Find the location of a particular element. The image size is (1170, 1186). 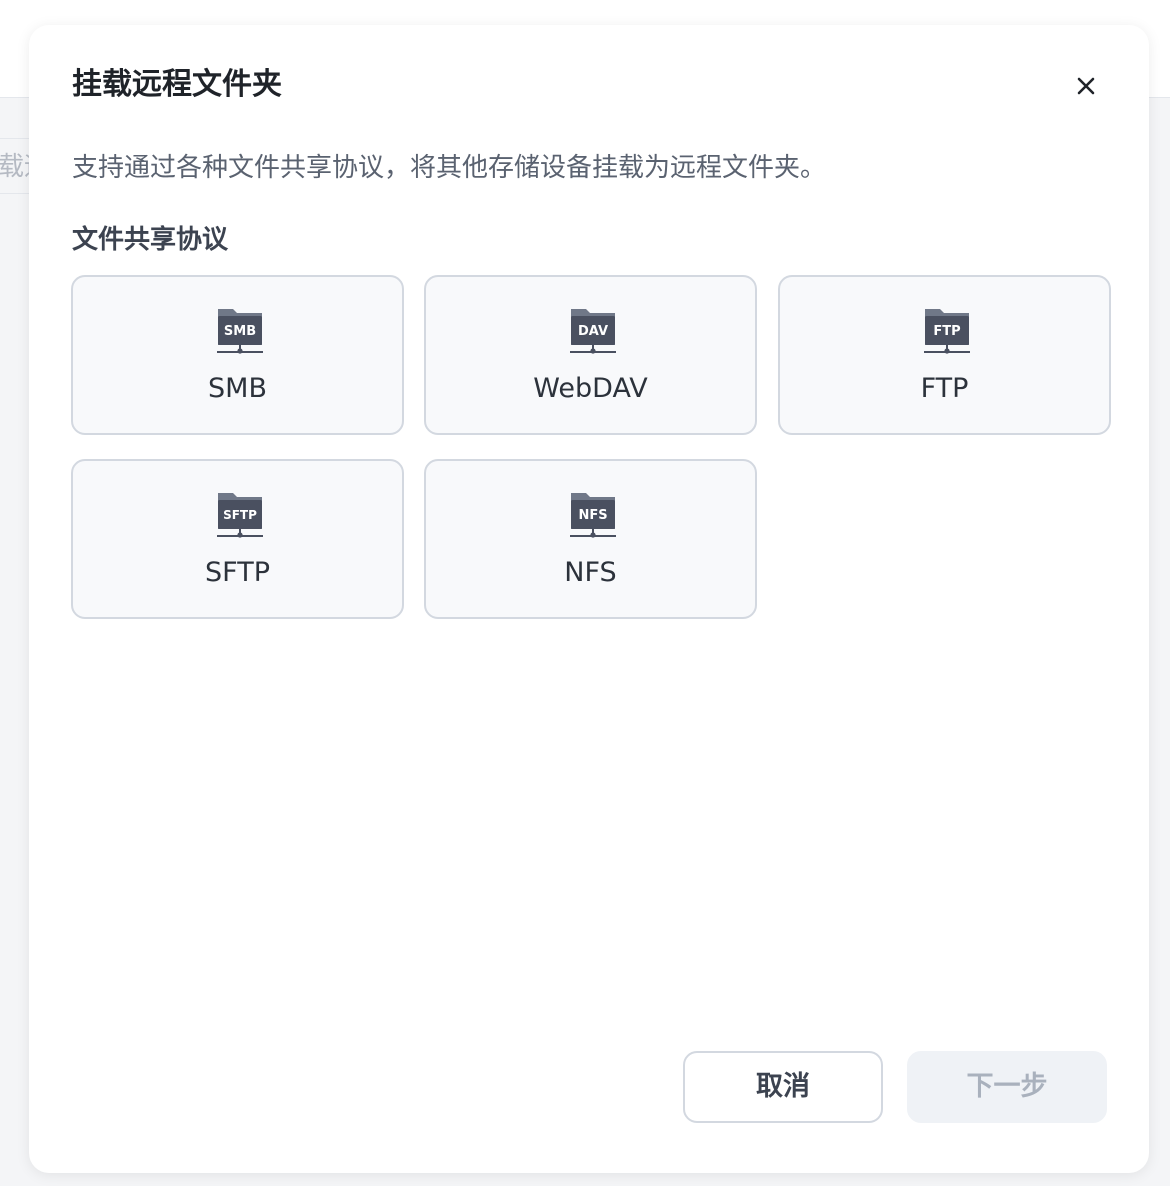

dialog-title: 挂载远程文件夹 is located at coordinates (177, 84).